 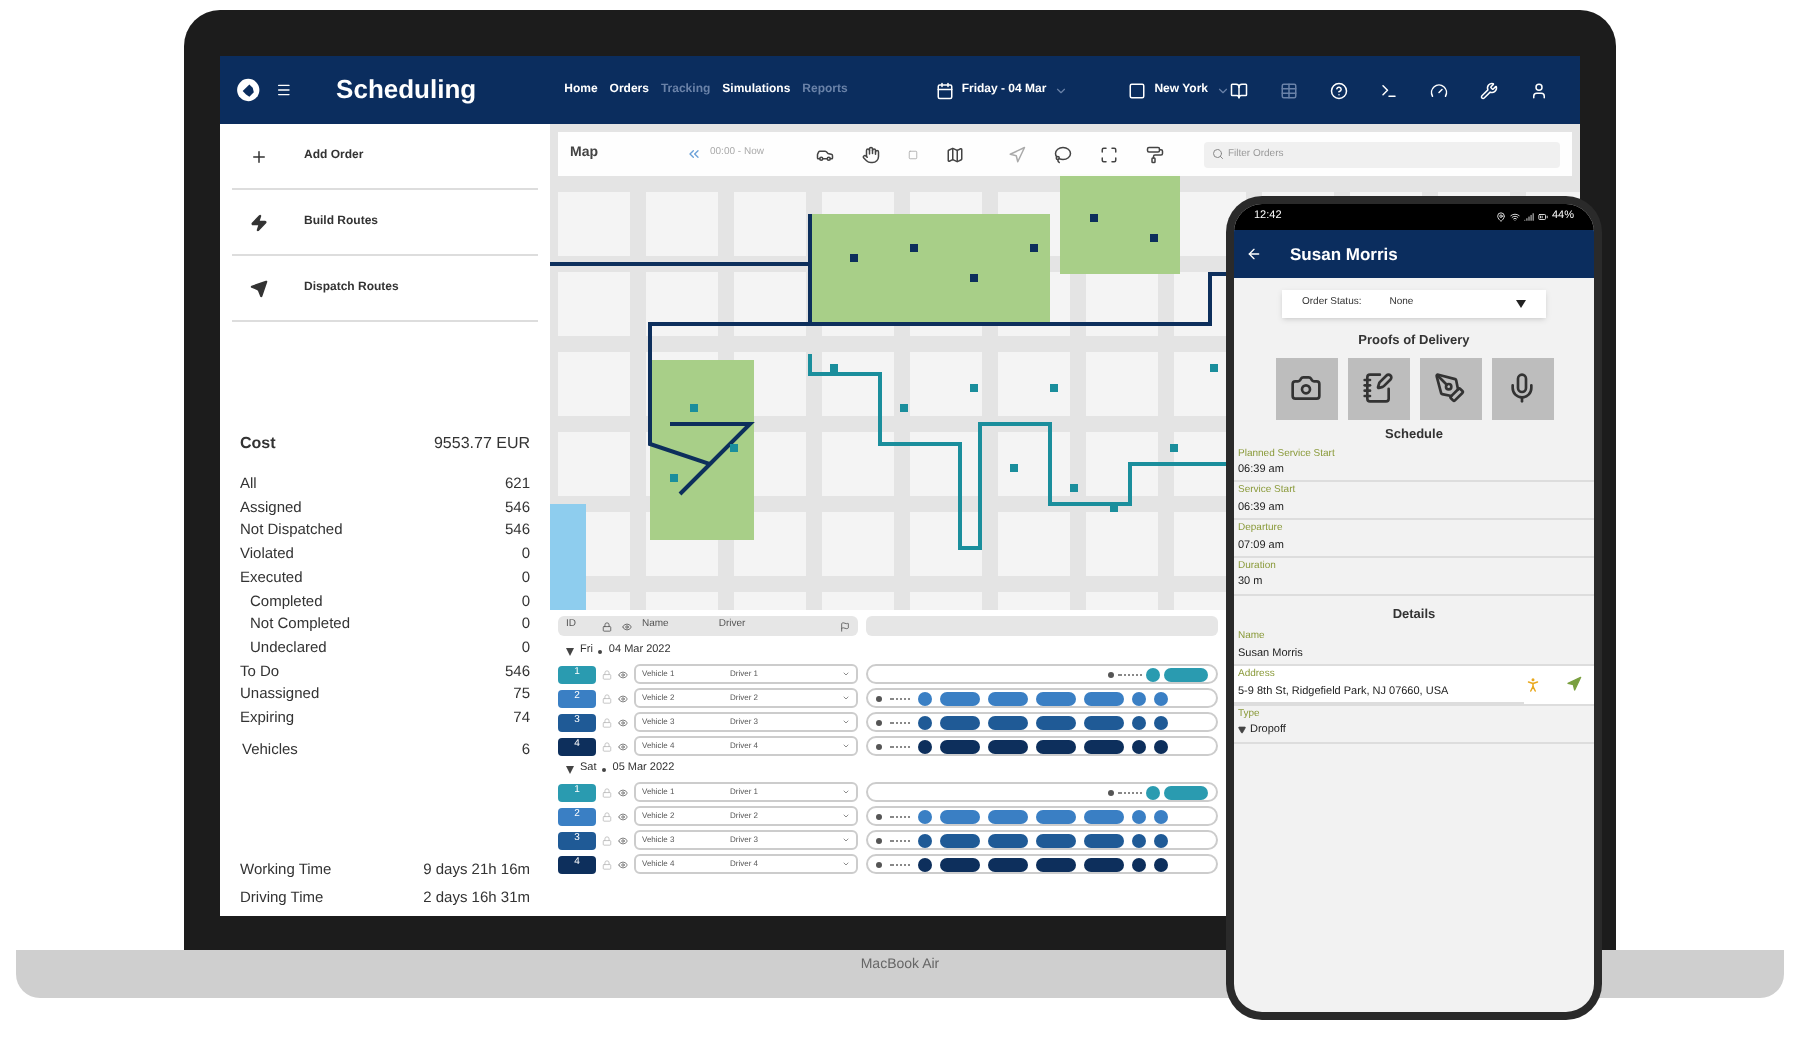 I want to click on contact-name-title: Susan Morris, so click(x=1344, y=254).